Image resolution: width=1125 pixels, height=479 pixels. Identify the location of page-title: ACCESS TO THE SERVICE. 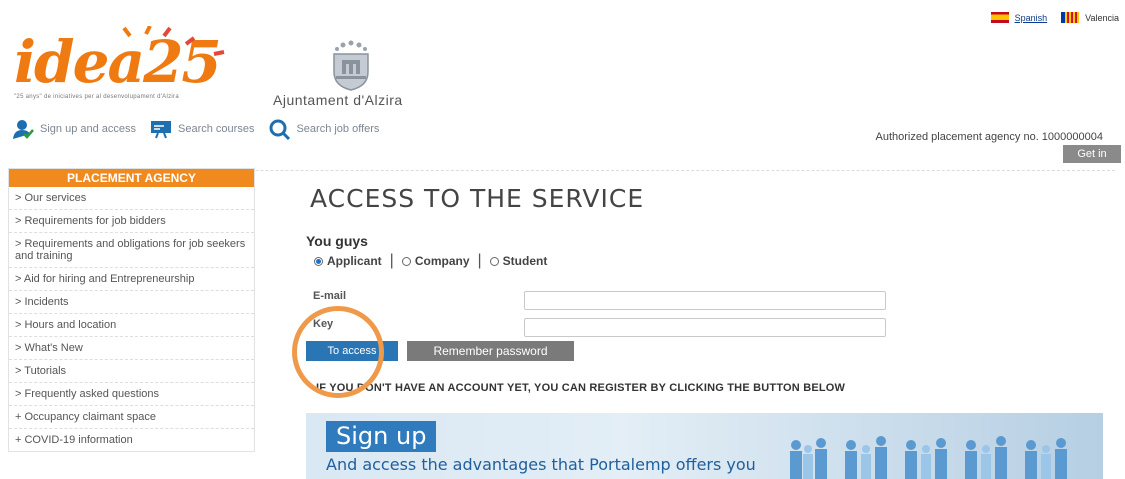
(477, 198).